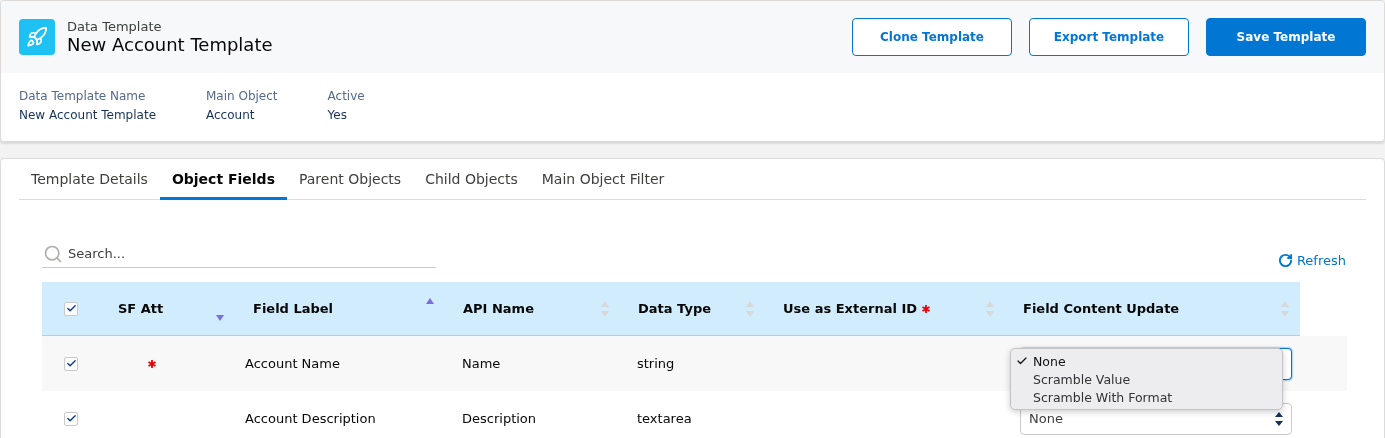 The image size is (1385, 438). Describe the element at coordinates (340, 363) in the screenshot. I see `table-cell: Account Name` at that location.